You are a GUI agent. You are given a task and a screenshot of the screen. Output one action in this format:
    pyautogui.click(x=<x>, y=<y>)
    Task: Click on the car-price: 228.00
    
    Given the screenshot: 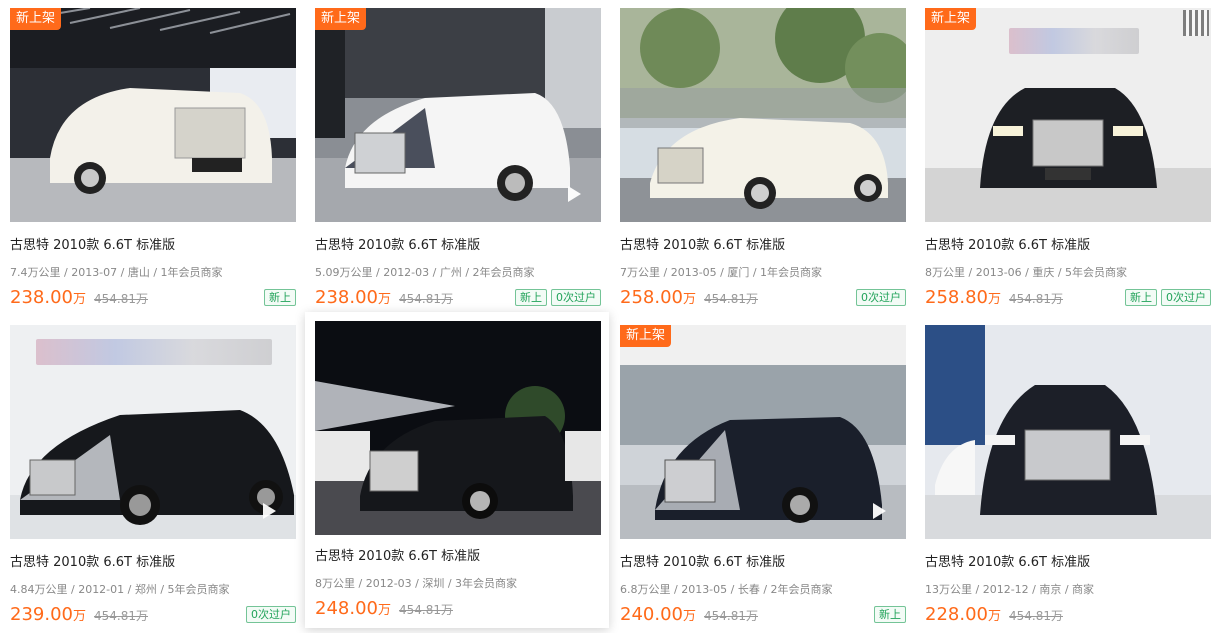 What is the action you would take?
    pyautogui.click(x=956, y=614)
    